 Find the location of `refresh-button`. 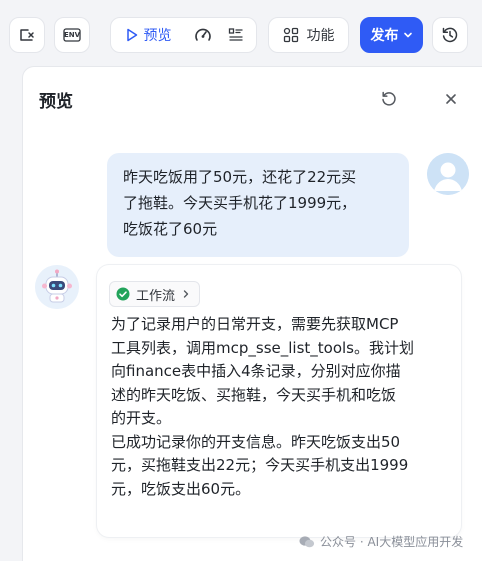

refresh-button is located at coordinates (389, 99).